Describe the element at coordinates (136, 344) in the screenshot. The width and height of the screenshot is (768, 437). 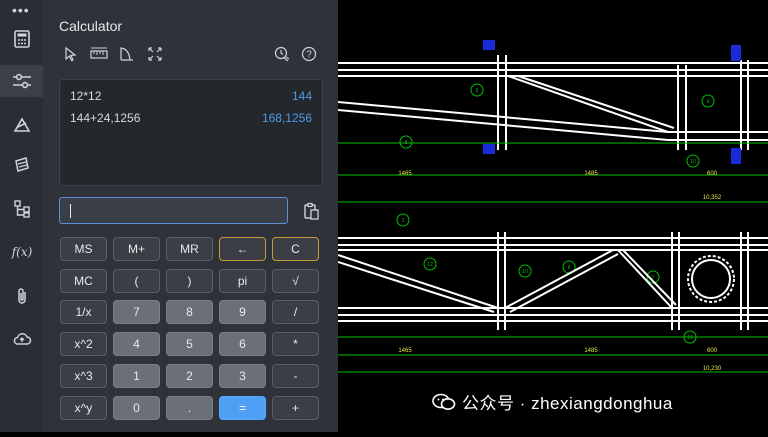
I see `digit-4-button: 4` at that location.